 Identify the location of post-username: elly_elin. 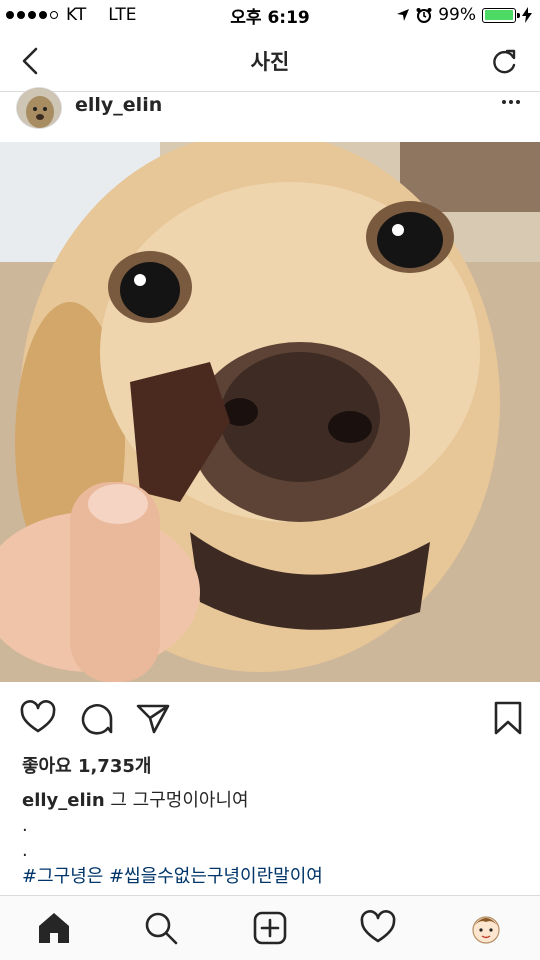
(118, 105).